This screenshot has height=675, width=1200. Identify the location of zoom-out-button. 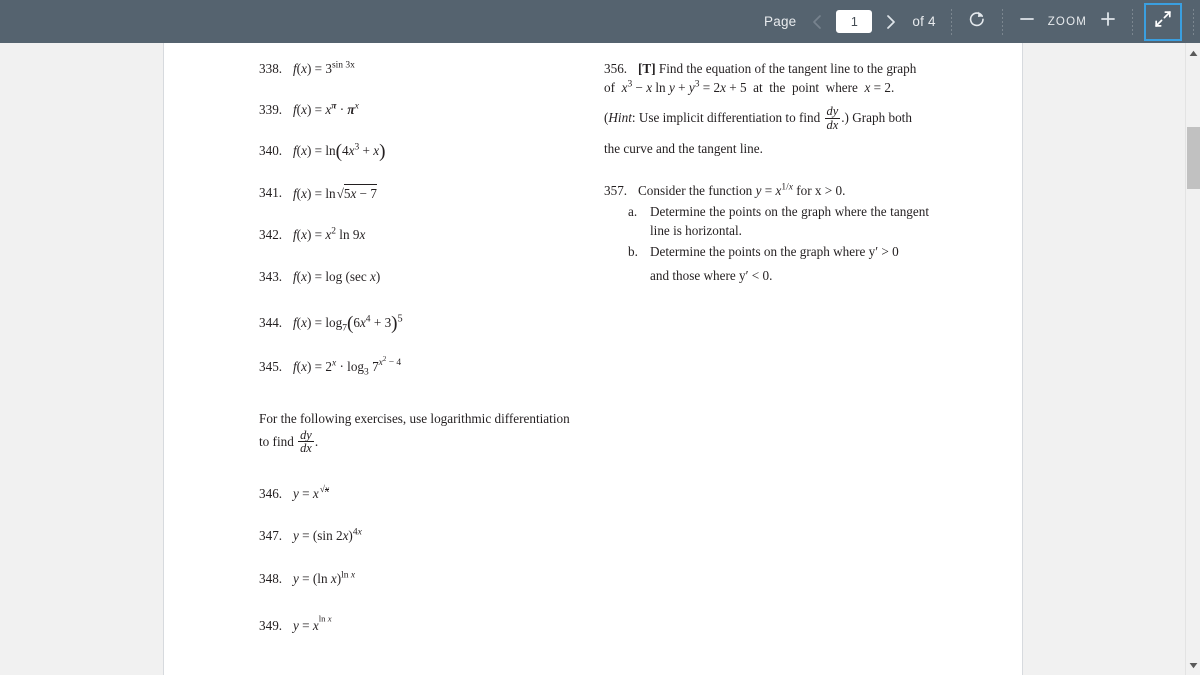
(1027, 22).